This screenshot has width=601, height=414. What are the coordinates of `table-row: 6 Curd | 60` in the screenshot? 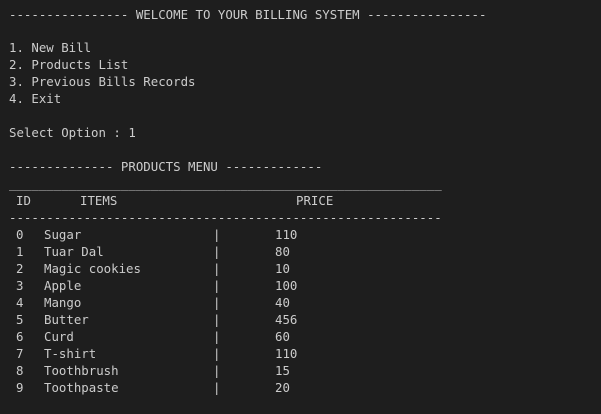 It's located at (300, 336).